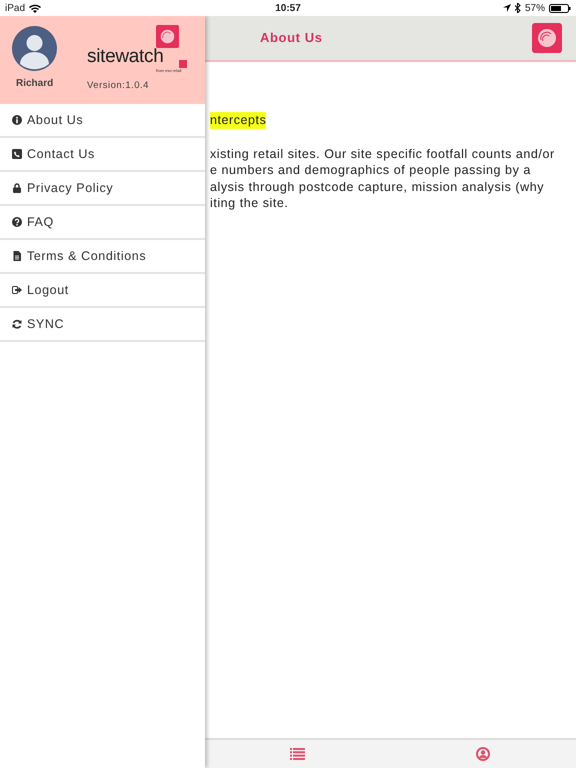  What do you see at coordinates (17, 154) in the screenshot?
I see `phone-icon` at bounding box center [17, 154].